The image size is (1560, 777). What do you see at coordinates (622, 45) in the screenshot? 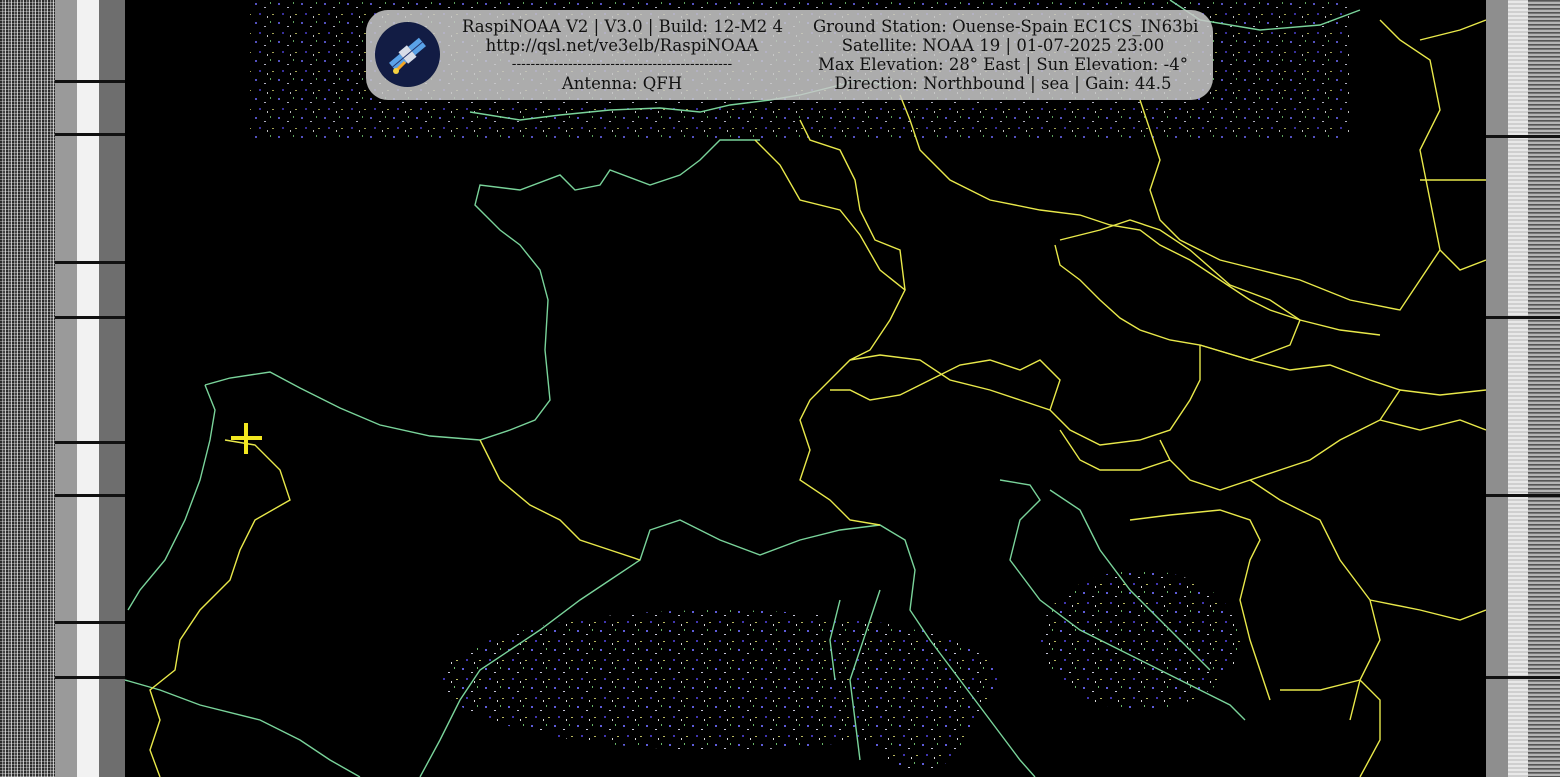
I see `software-url: http://qsl.net/ve3elb/RaspiNOAA` at bounding box center [622, 45].